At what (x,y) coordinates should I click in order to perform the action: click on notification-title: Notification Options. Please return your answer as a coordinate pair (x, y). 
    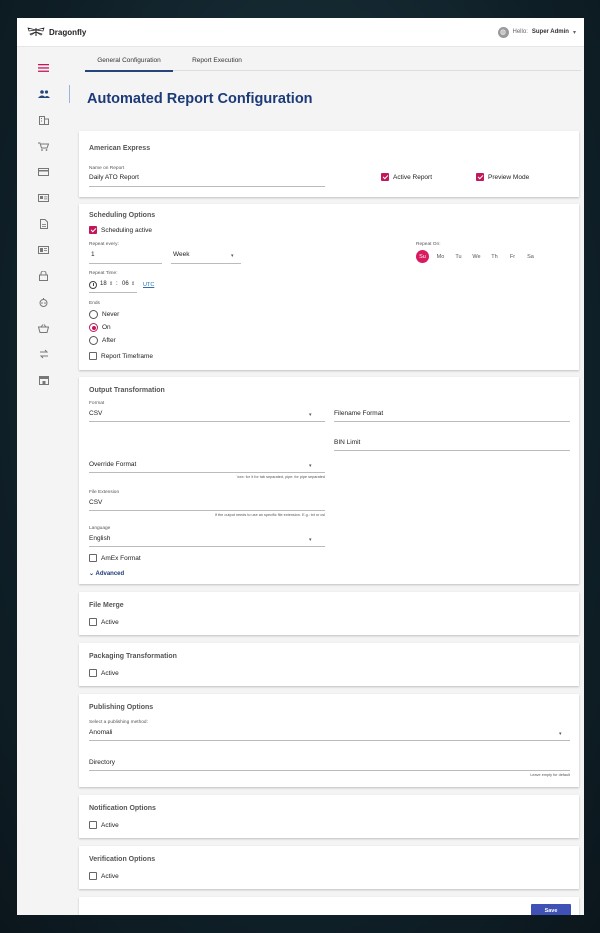
    Looking at the image, I should click on (122, 808).